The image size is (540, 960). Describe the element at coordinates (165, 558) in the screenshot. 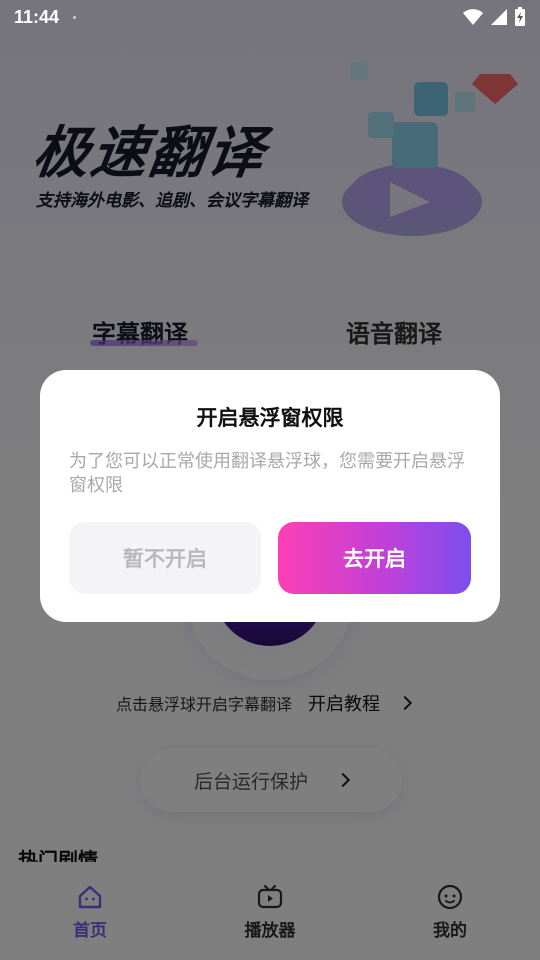

I see `not-now-button: 暂不开启` at that location.